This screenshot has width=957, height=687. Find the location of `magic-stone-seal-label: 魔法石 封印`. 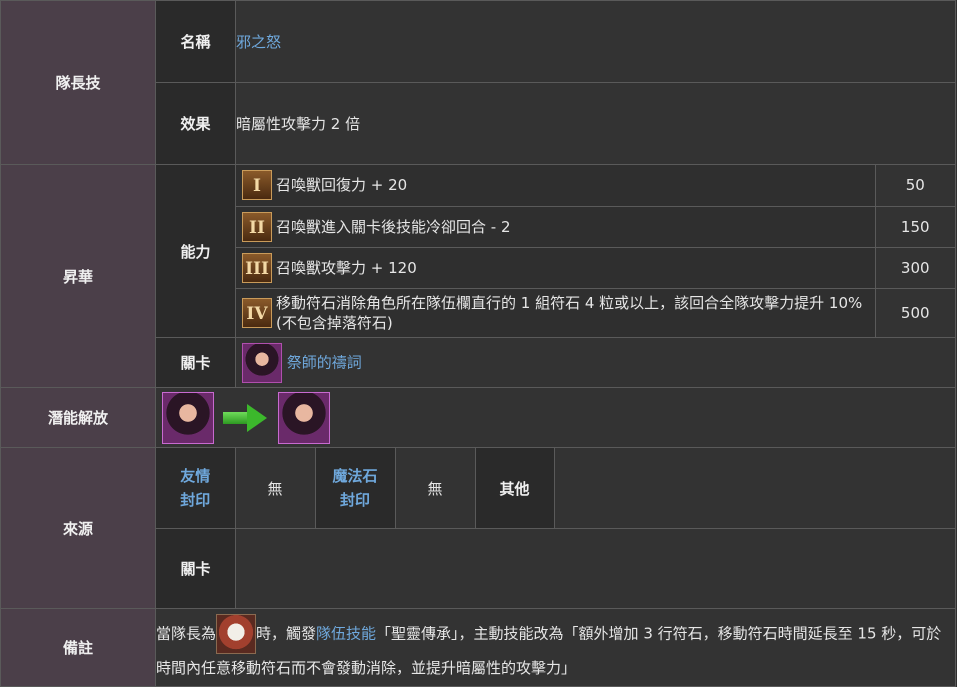

magic-stone-seal-label: 魔法石 封印 is located at coordinates (355, 488).